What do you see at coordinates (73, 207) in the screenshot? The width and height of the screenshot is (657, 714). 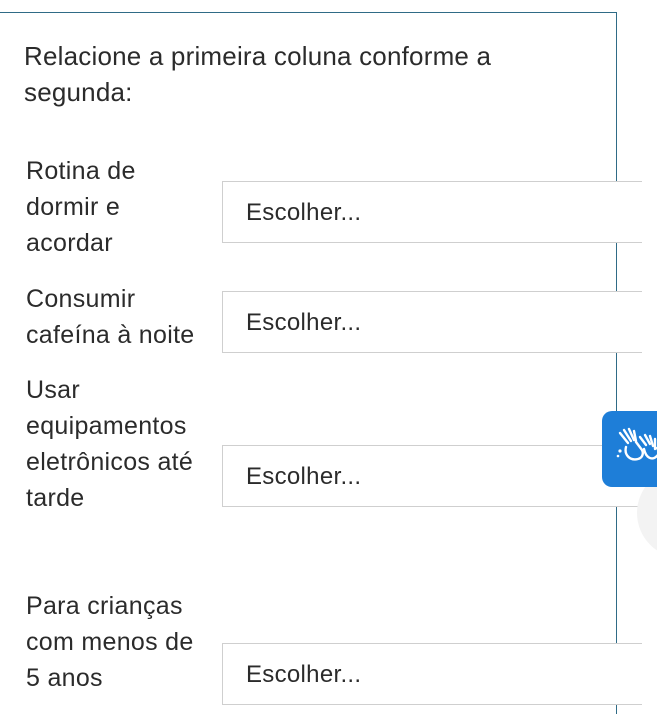 I see `label-line: dormir e` at bounding box center [73, 207].